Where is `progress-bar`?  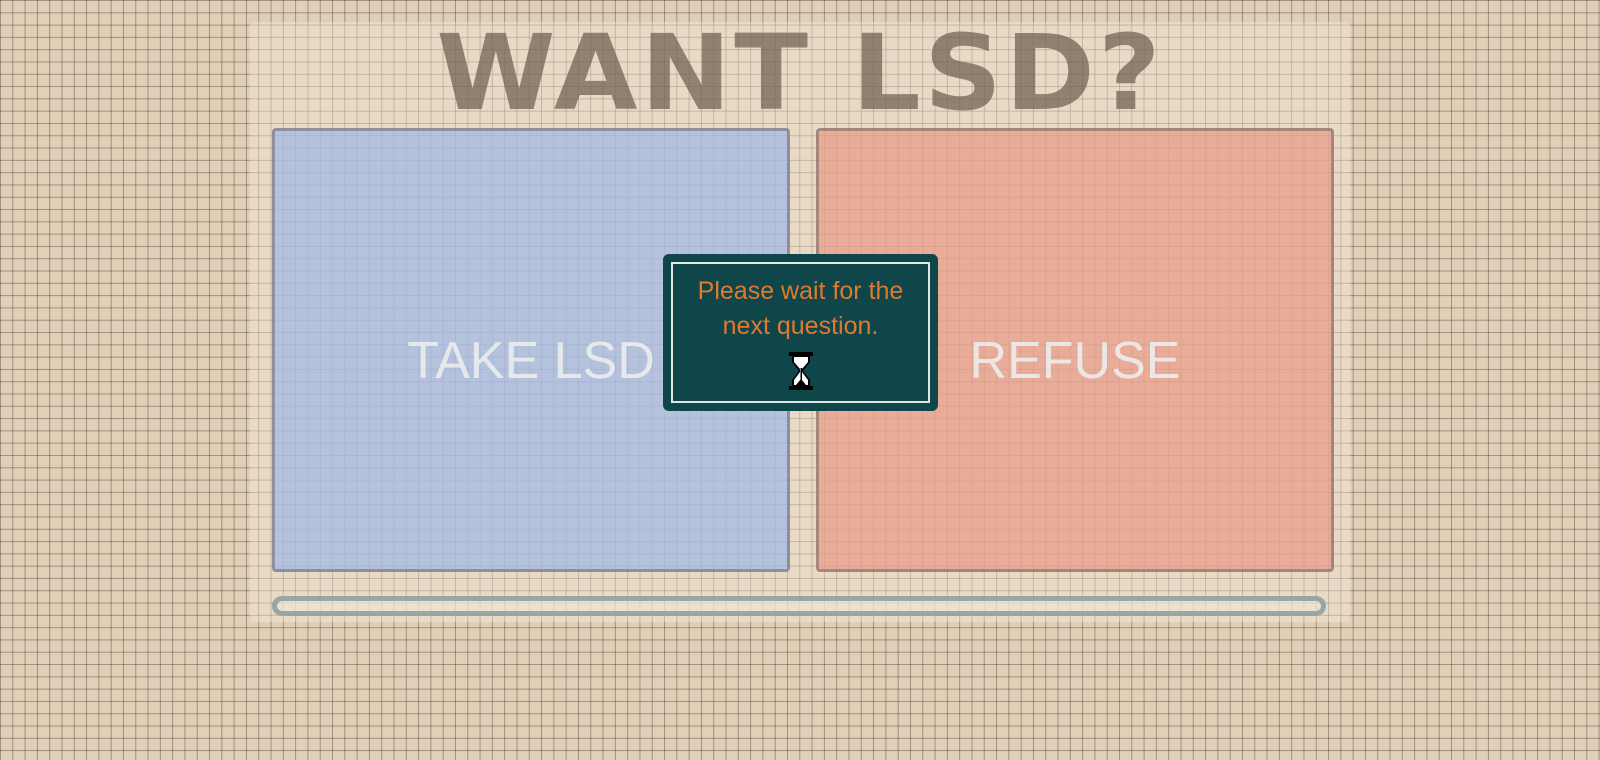
progress-bar is located at coordinates (799, 606).